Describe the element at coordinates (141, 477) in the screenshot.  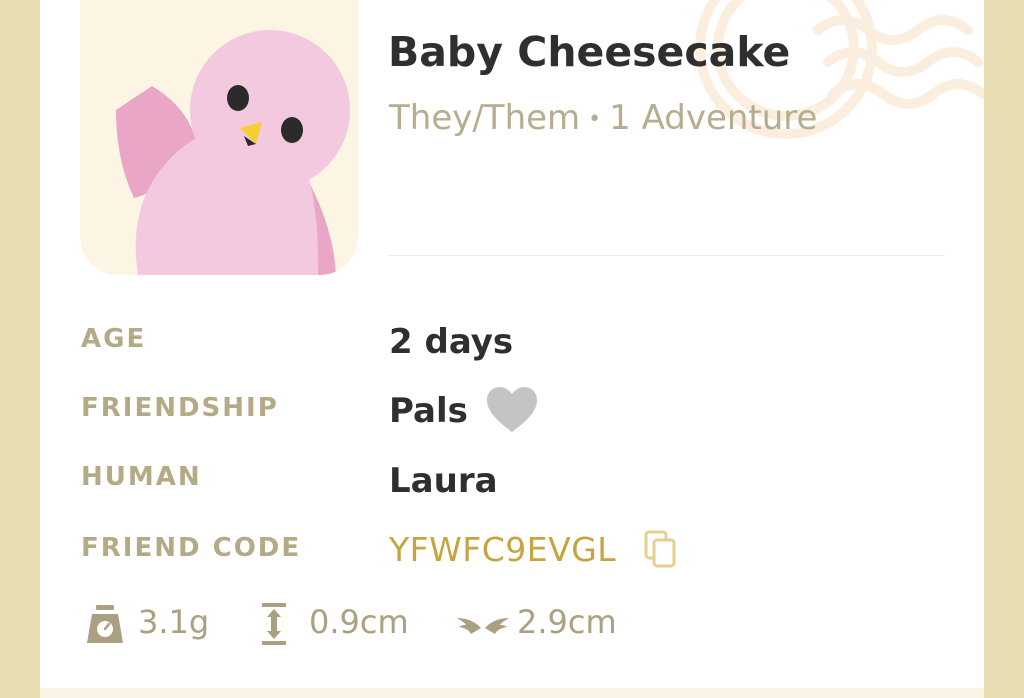
I see `human-label: HUMAN` at that location.